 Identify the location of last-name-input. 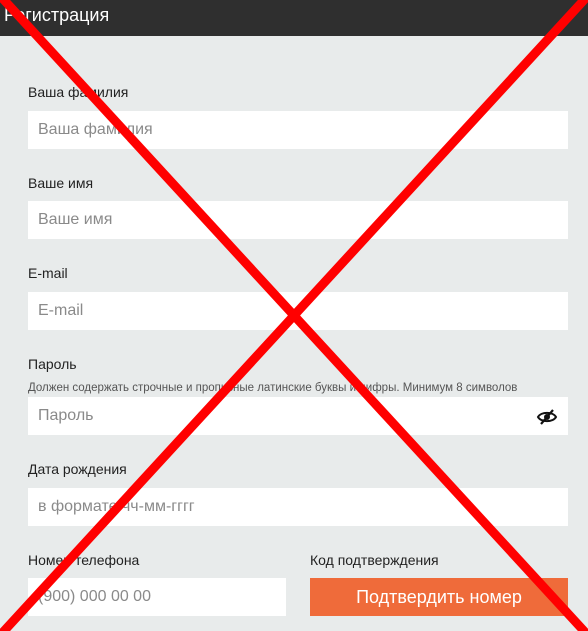
(298, 130).